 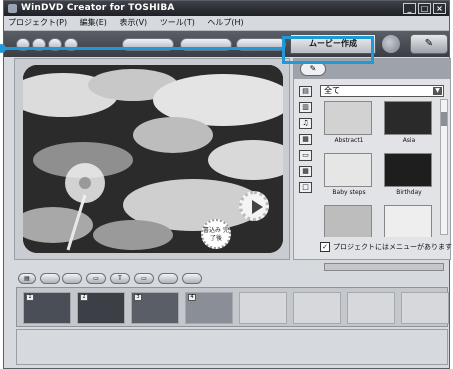 What do you see at coordinates (37, 22) in the screenshot?
I see `menu-project: プロジェクト(P)` at bounding box center [37, 22].